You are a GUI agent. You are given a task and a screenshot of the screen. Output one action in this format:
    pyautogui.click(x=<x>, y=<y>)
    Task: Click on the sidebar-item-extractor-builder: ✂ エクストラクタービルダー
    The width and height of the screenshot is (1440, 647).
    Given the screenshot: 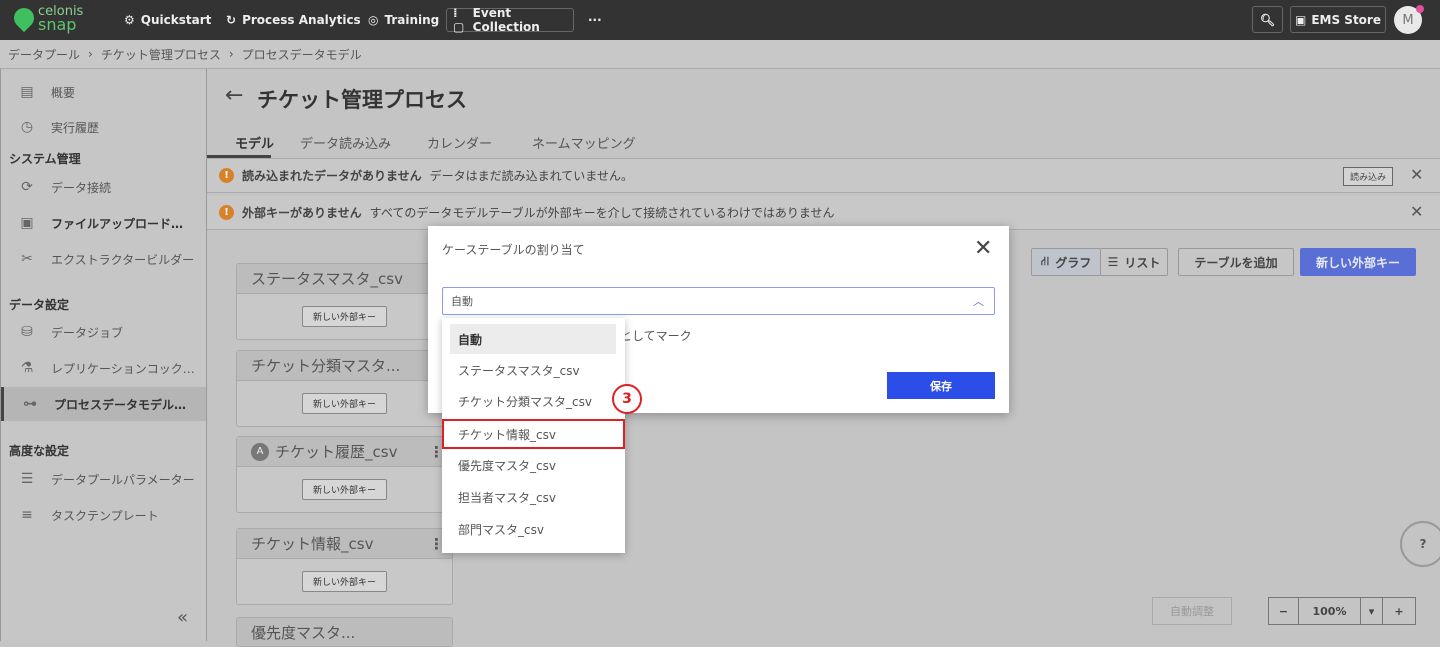 What is the action you would take?
    pyautogui.click(x=103, y=259)
    